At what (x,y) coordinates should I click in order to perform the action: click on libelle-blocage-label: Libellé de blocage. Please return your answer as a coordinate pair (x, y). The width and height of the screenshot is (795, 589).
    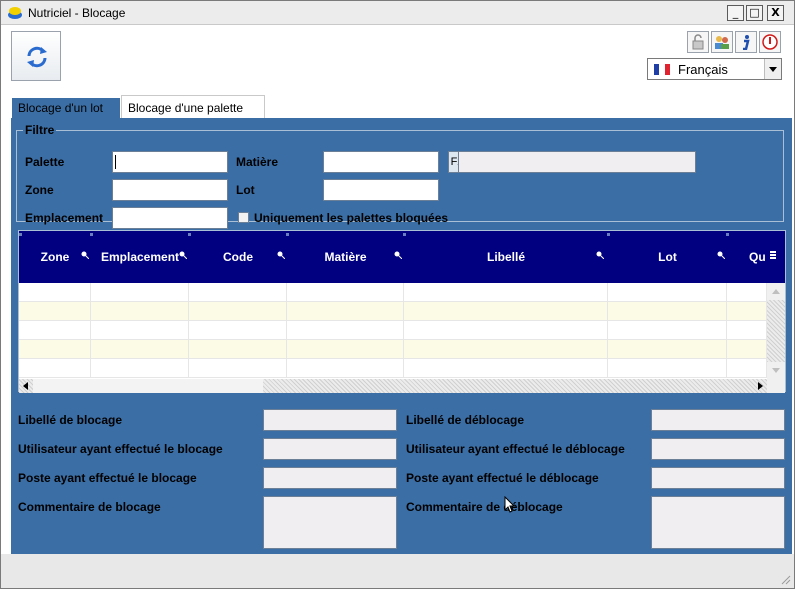
    Looking at the image, I should click on (70, 420).